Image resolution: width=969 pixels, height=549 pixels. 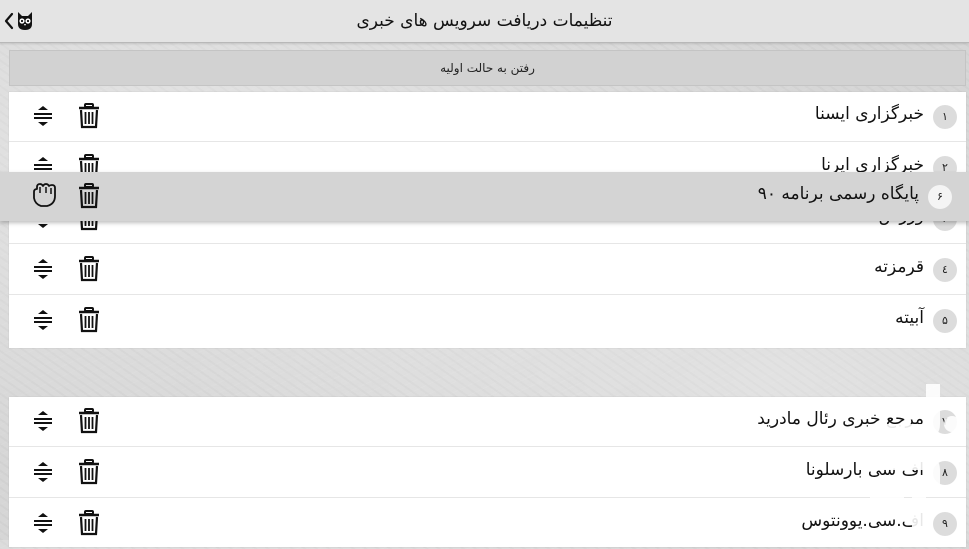 I want to click on list-item: ٤ قرمزته, so click(x=487, y=270).